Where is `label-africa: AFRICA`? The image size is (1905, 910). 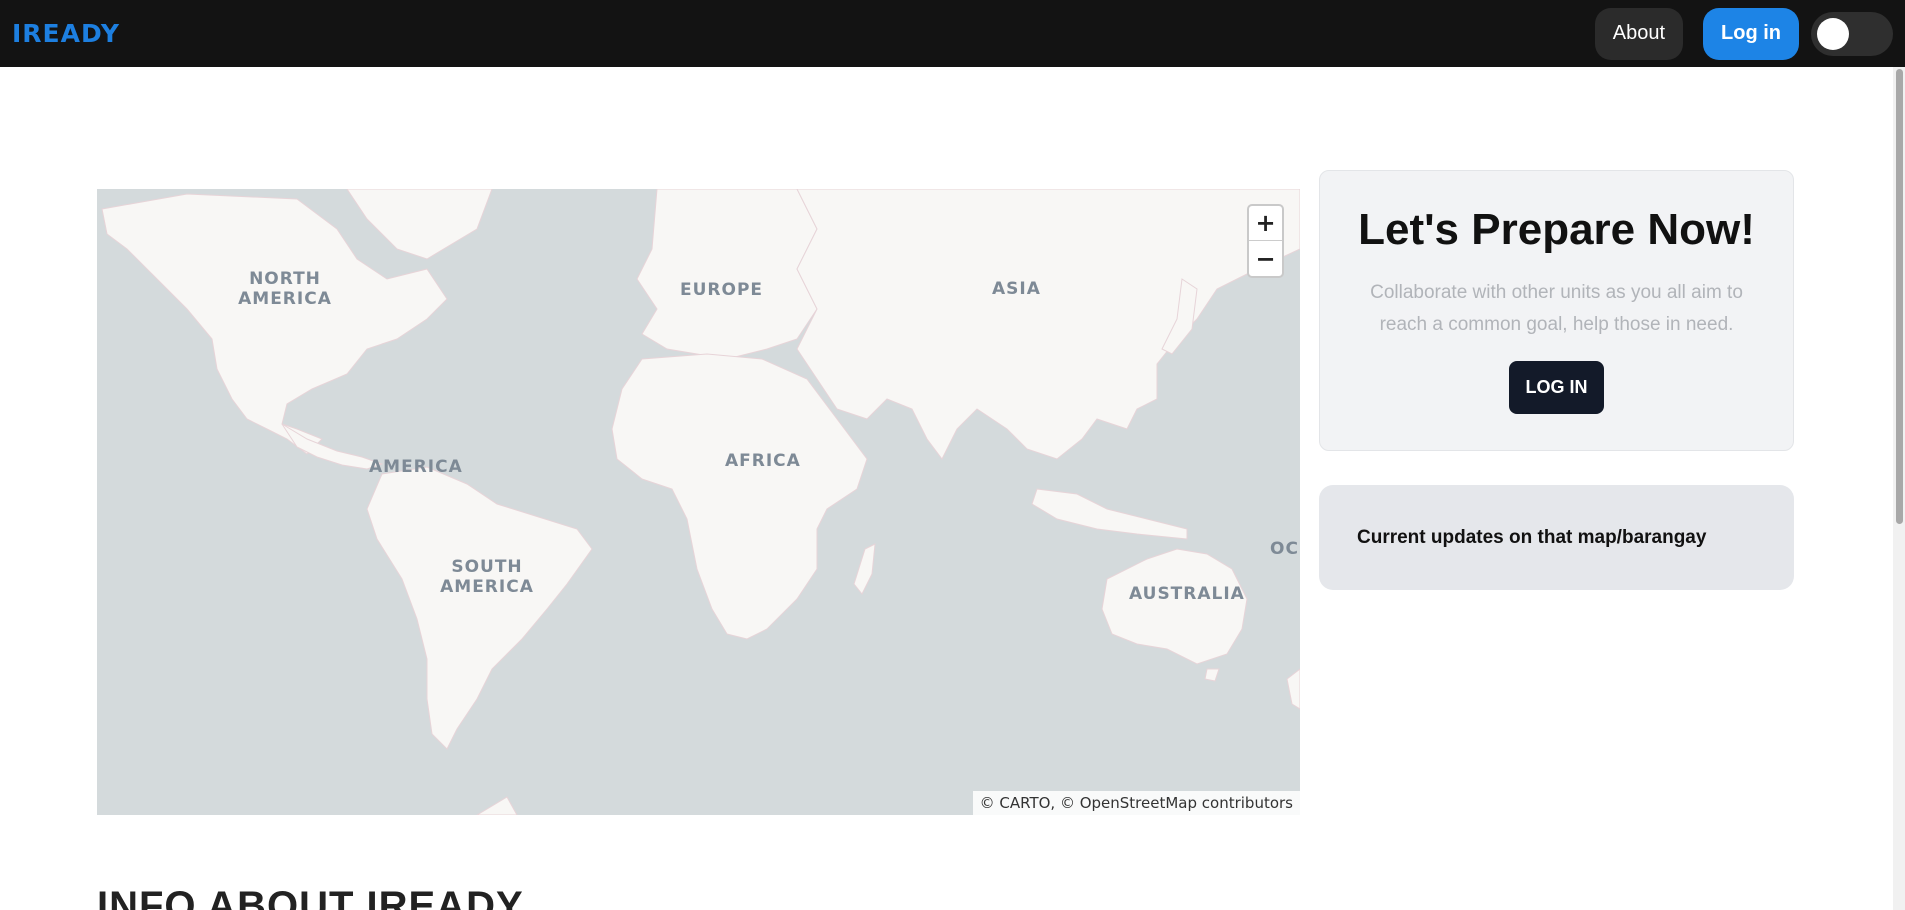 label-africa: AFRICA is located at coordinates (763, 461).